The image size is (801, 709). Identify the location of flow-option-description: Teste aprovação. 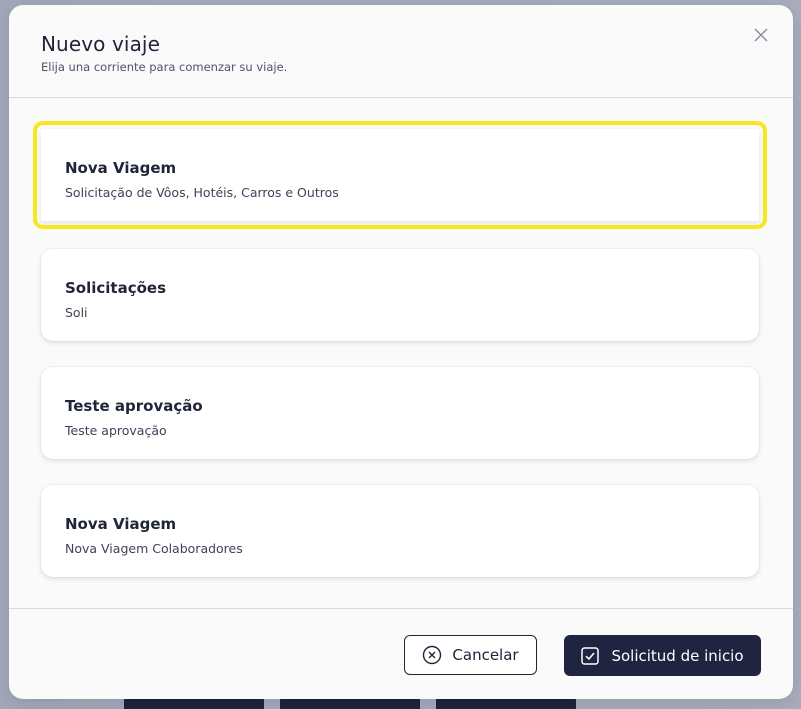
(116, 430).